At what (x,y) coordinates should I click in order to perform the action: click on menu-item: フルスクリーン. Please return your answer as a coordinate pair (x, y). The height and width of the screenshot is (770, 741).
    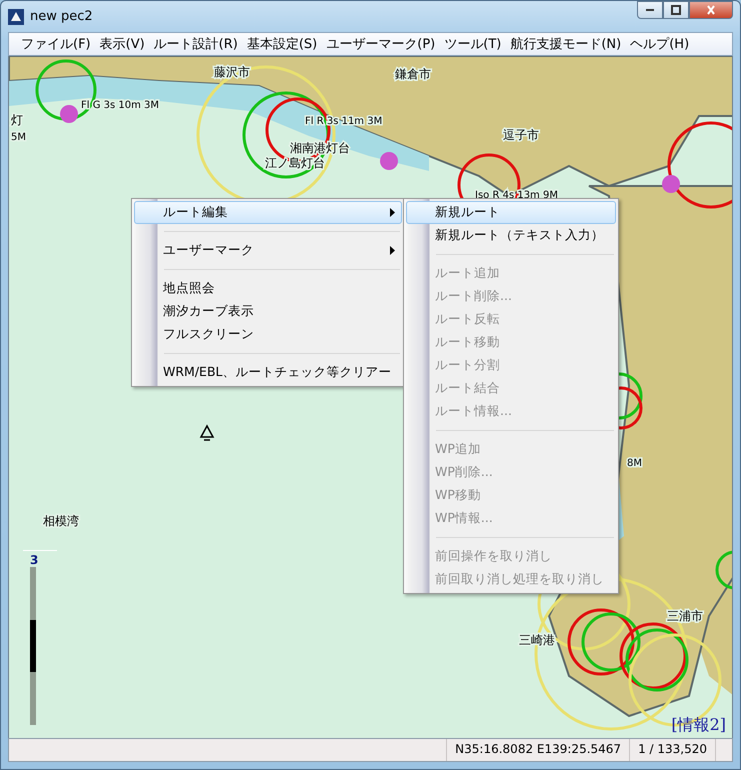
    Looking at the image, I should click on (268, 334).